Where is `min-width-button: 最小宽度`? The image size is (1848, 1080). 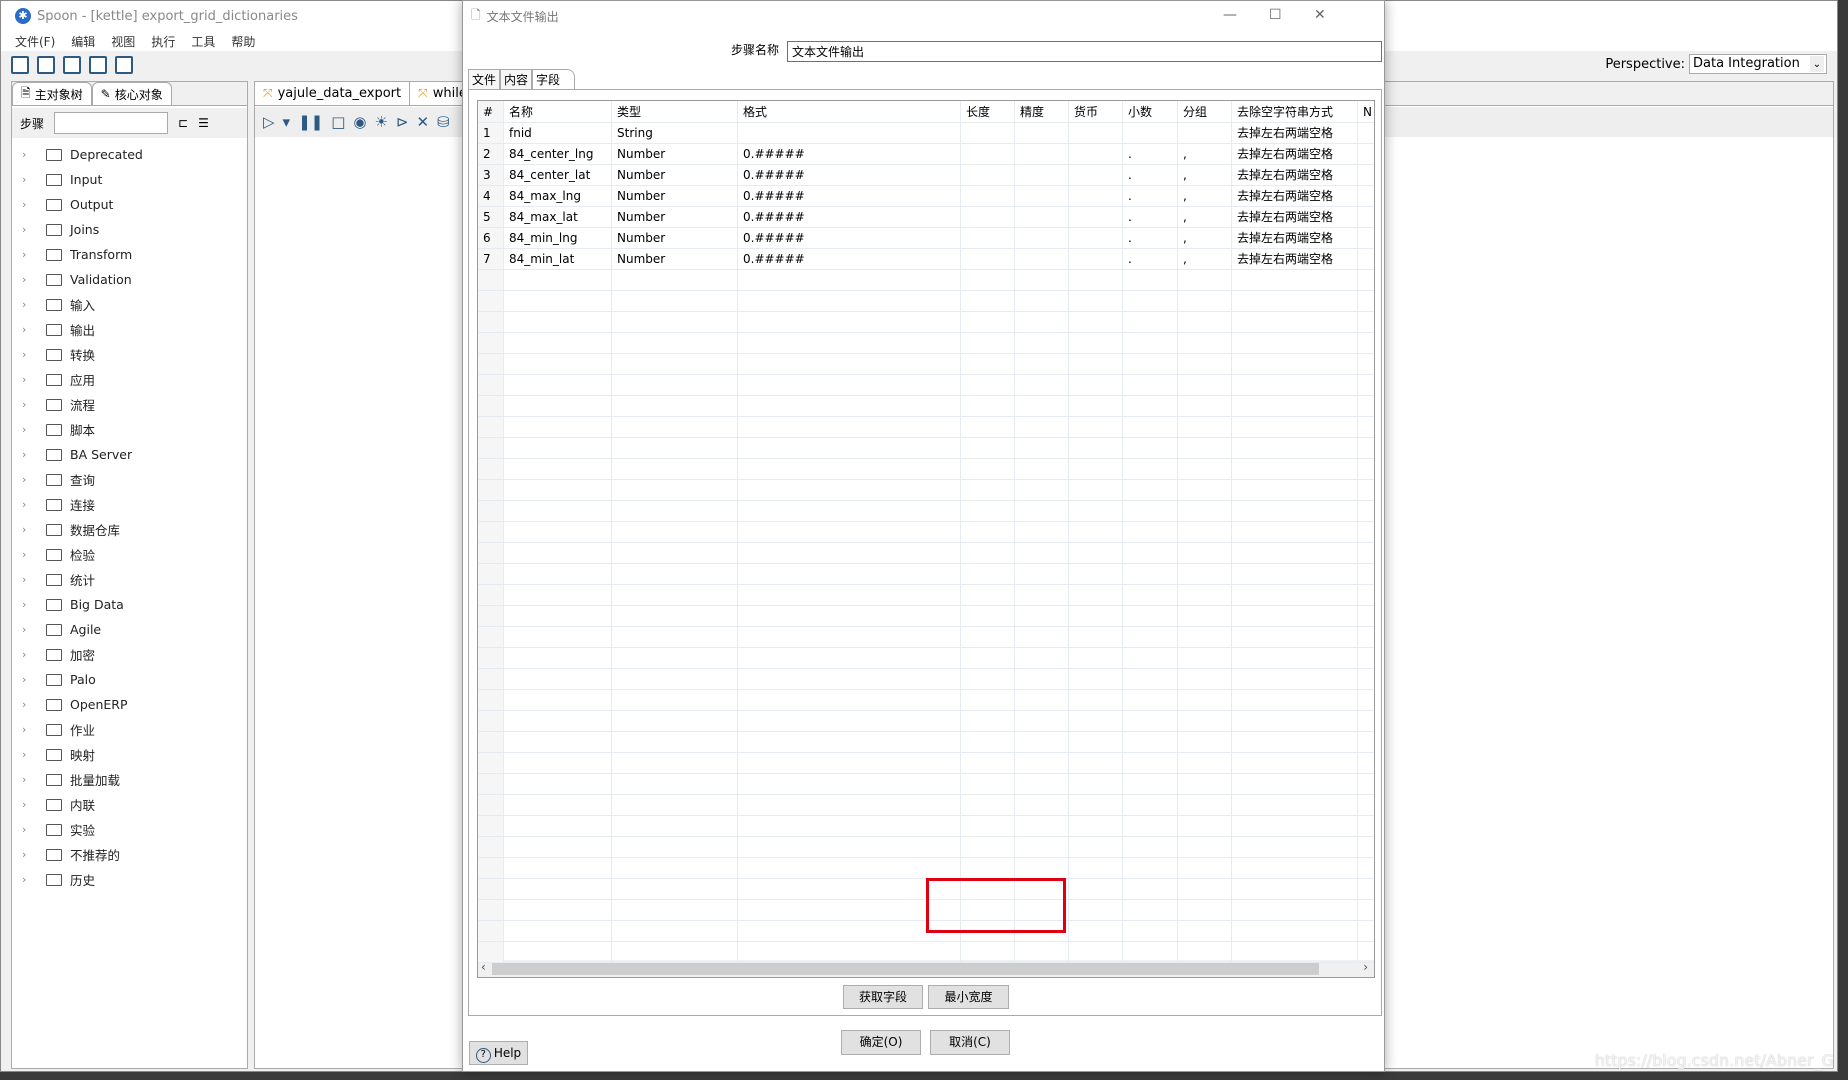 min-width-button: 最小宽度 is located at coordinates (968, 997).